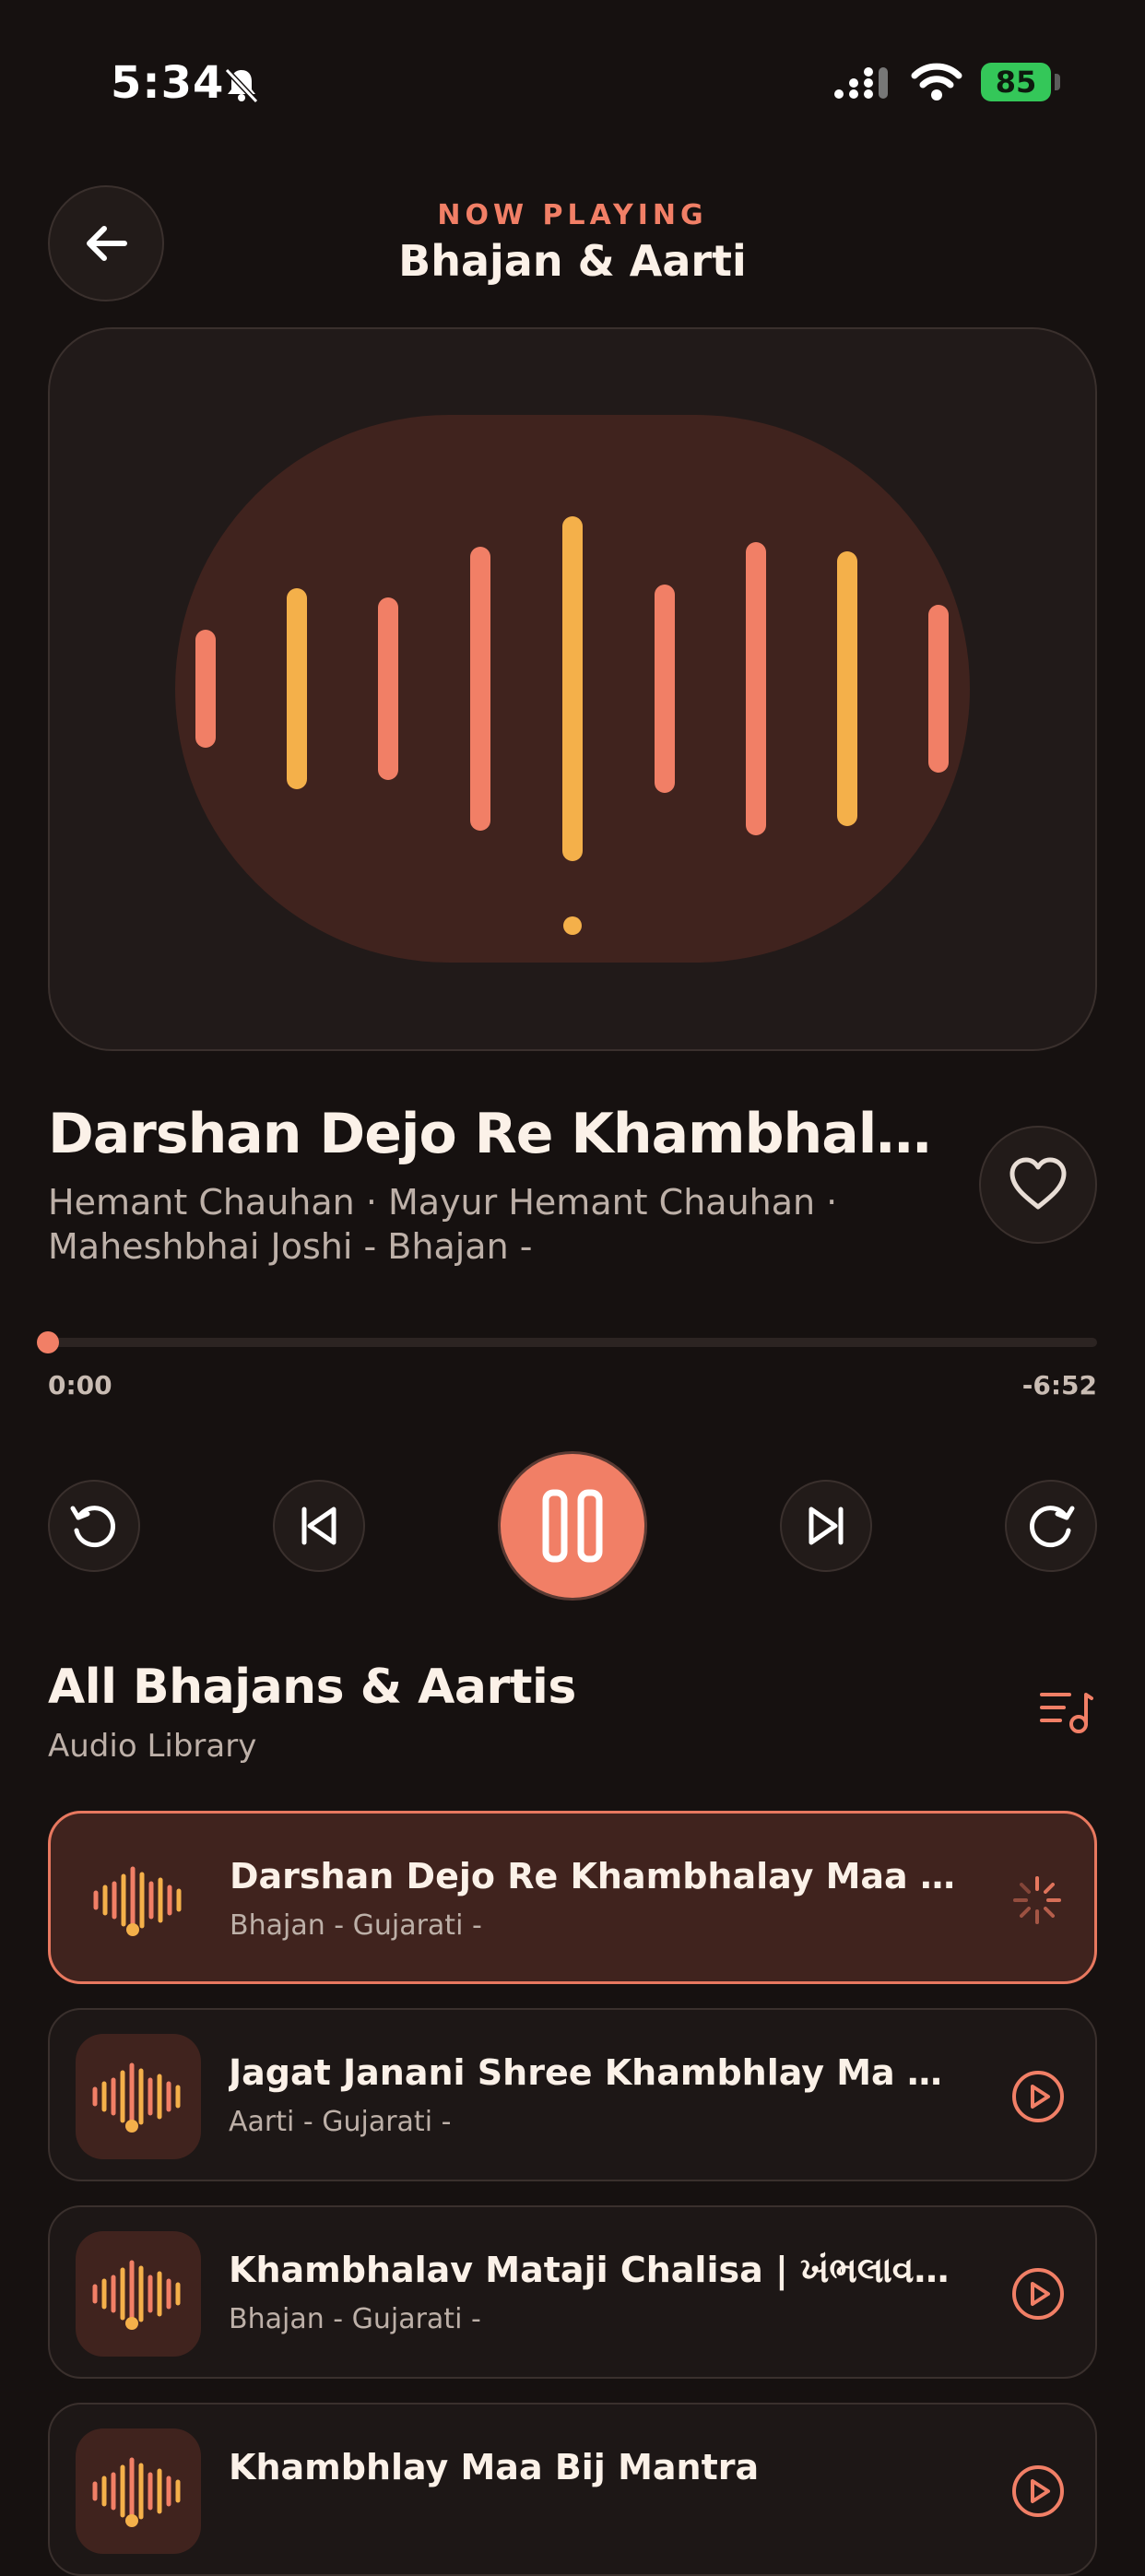 The width and height of the screenshot is (1145, 2576). What do you see at coordinates (80, 1385) in the screenshot?
I see `elapsed-time: 0:00` at bounding box center [80, 1385].